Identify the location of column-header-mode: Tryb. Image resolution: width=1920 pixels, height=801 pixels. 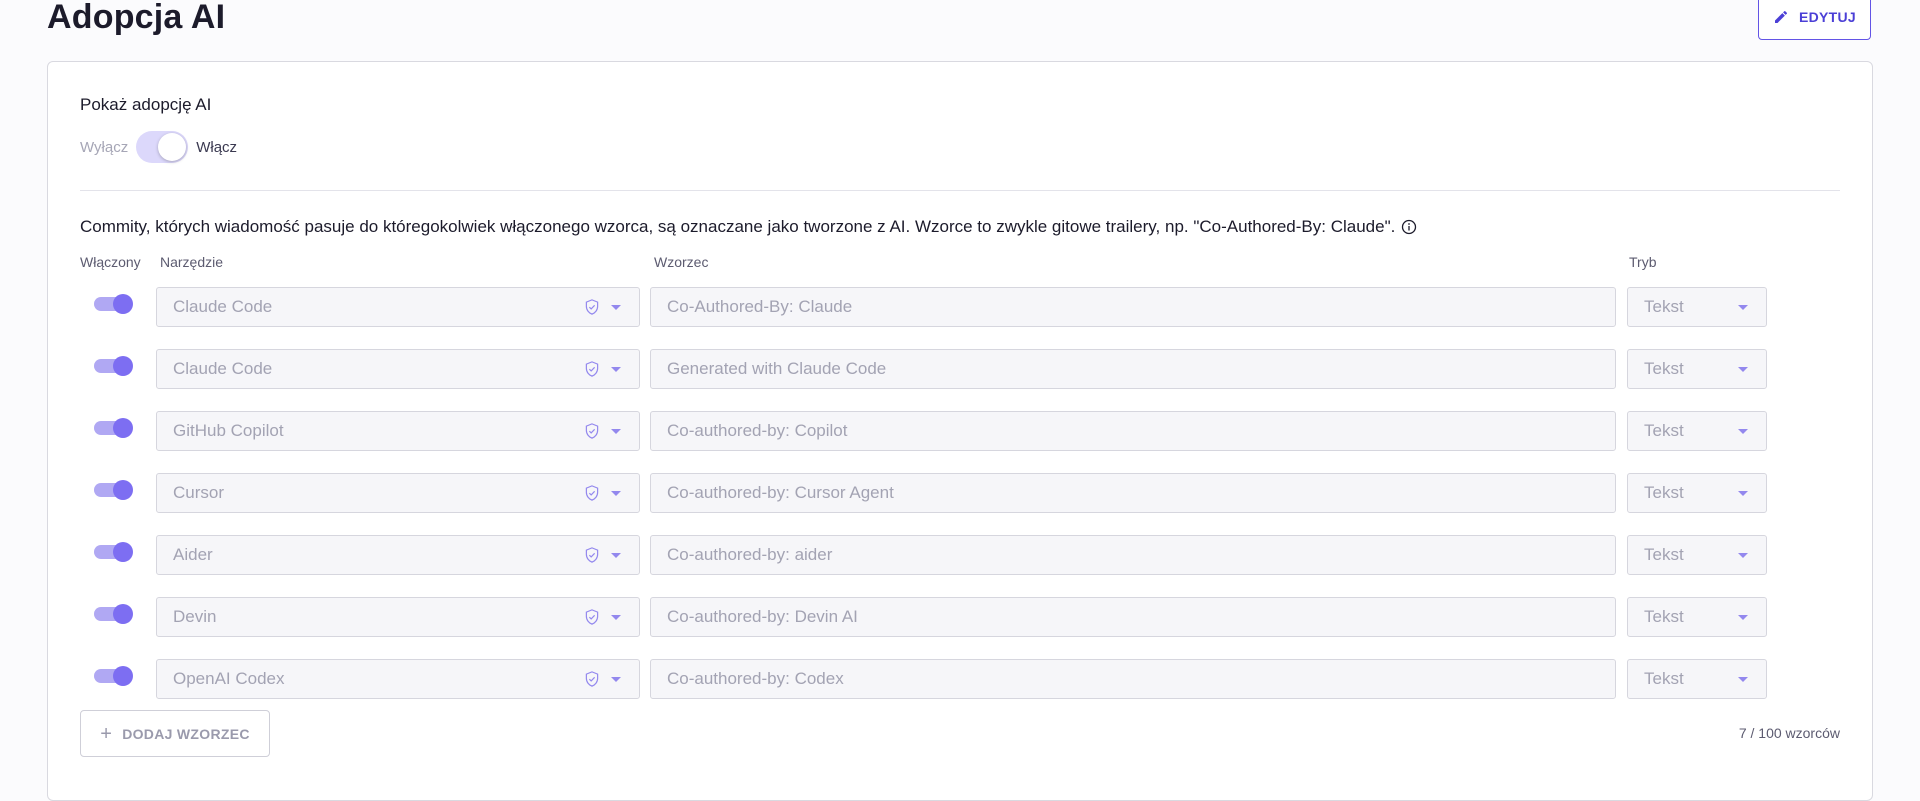
(1643, 262).